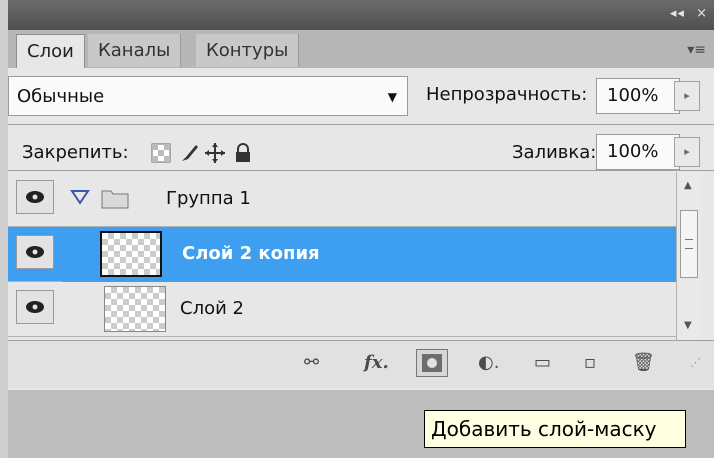 The height and width of the screenshot is (458, 714). What do you see at coordinates (243, 153) in the screenshot?
I see `lock-all-icon` at bounding box center [243, 153].